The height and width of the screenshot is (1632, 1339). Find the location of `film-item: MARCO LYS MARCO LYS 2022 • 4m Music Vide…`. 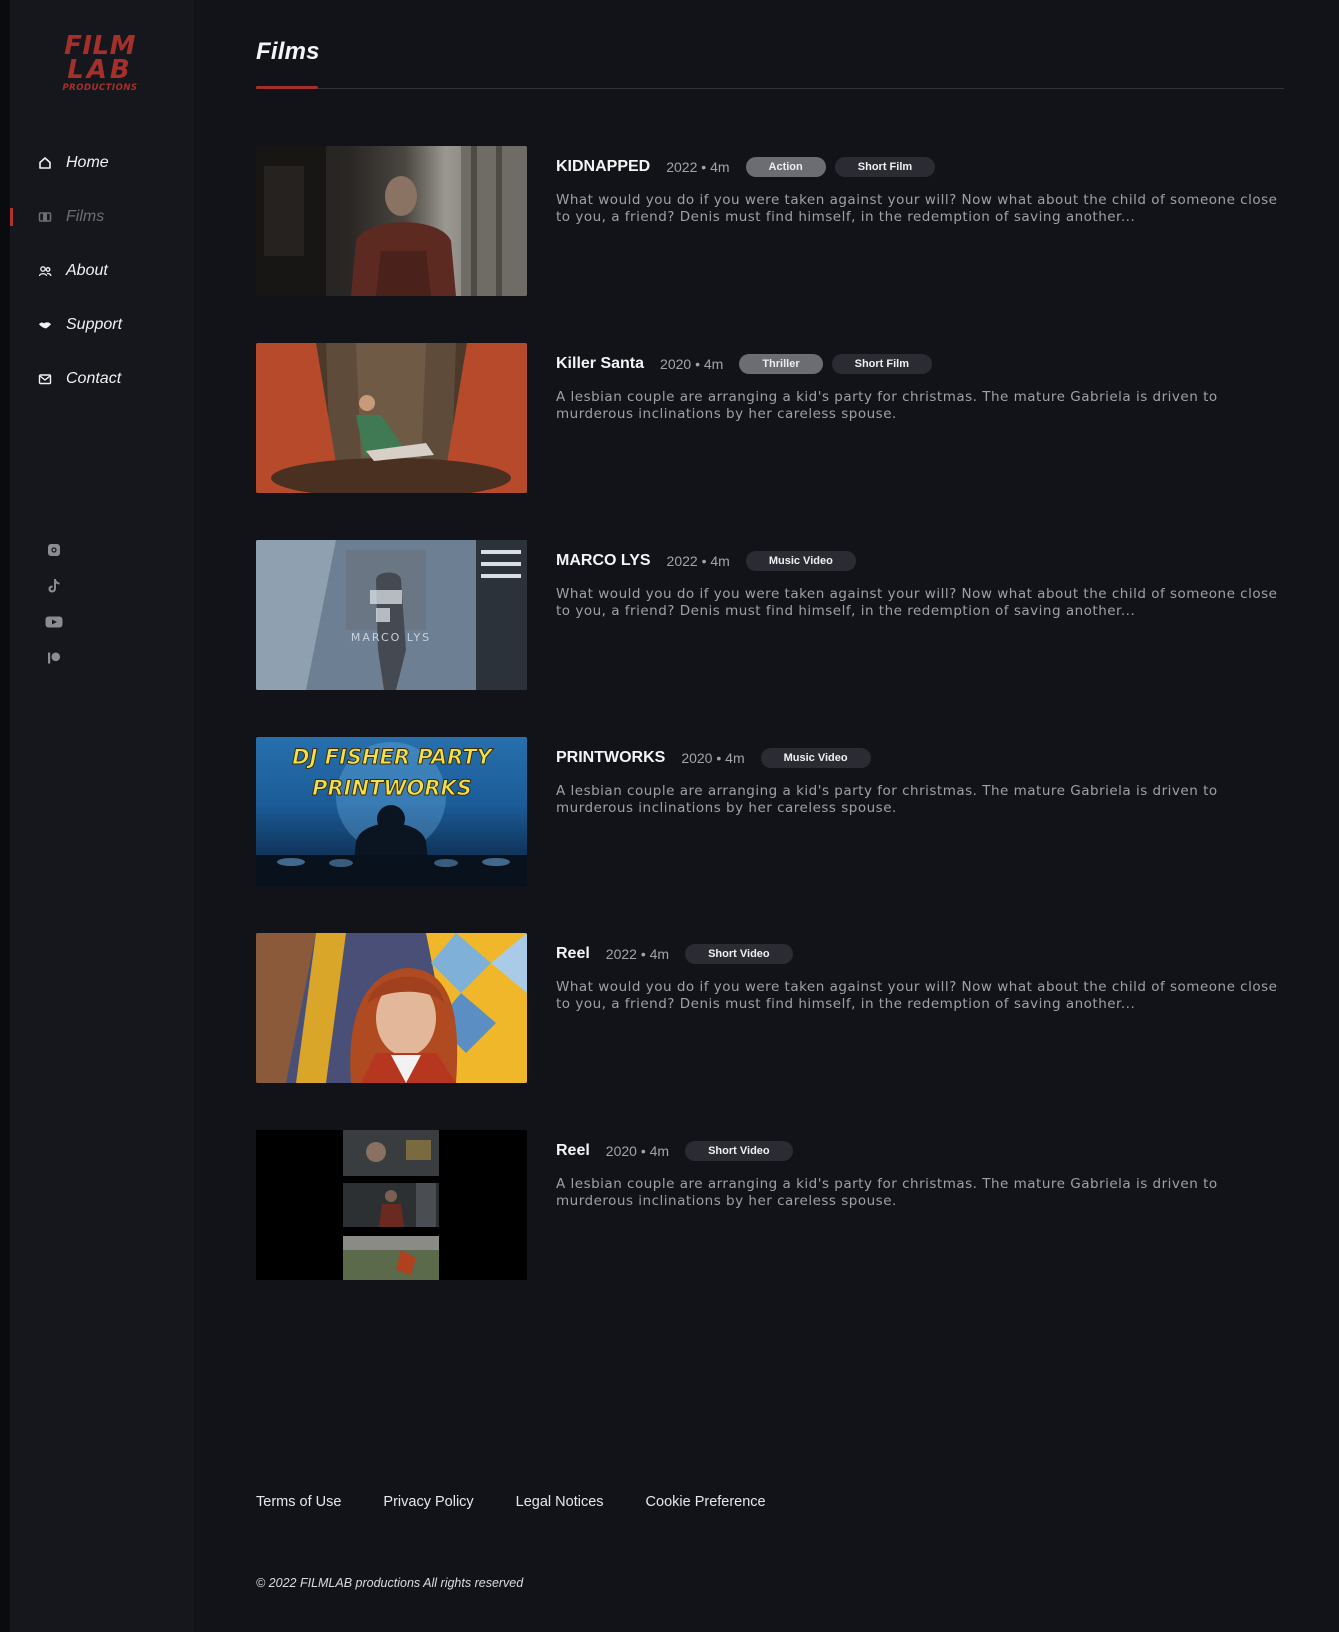

film-item: MARCO LYS MARCO LYS 2022 • 4m Music Vide… is located at coordinates (770, 615).